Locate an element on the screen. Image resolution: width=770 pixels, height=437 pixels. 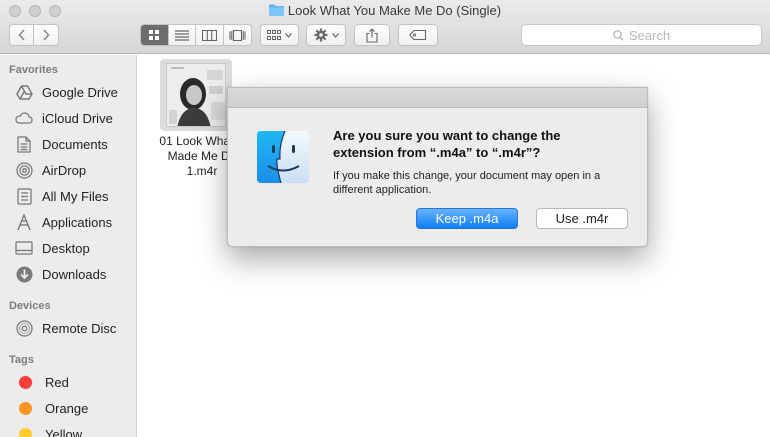
downloads-icon is located at coordinates (24, 274).